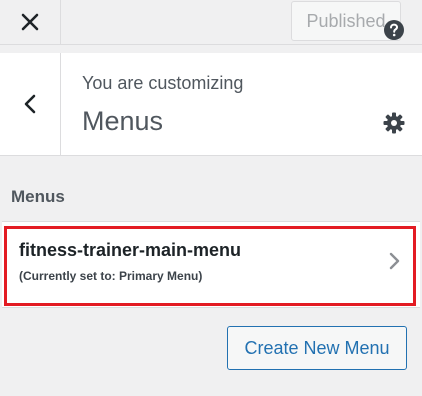 Image resolution: width=422 pixels, height=396 pixels. I want to click on chevron-right-icon, so click(394, 261).